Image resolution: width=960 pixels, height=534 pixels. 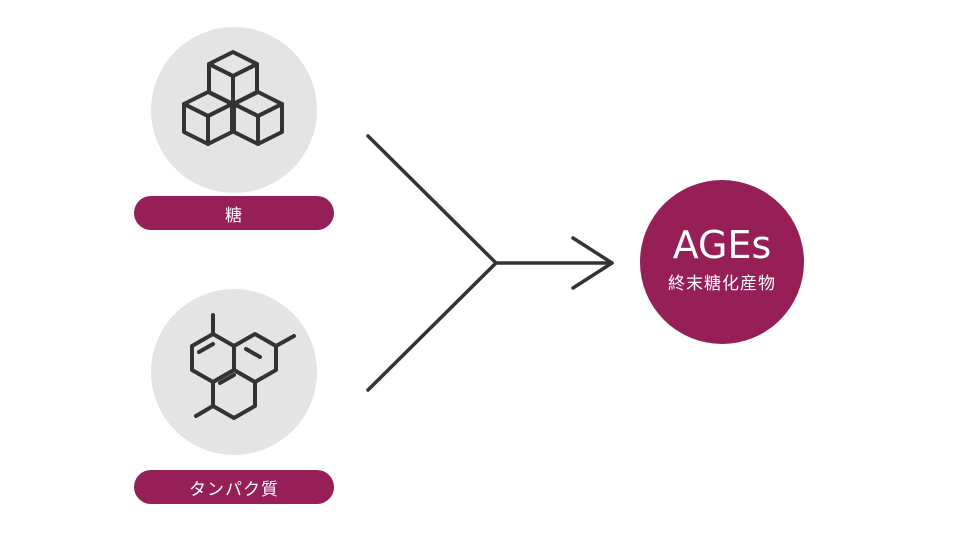 What do you see at coordinates (432, 199) in the screenshot?
I see `sugar-arrow-line` at bounding box center [432, 199].